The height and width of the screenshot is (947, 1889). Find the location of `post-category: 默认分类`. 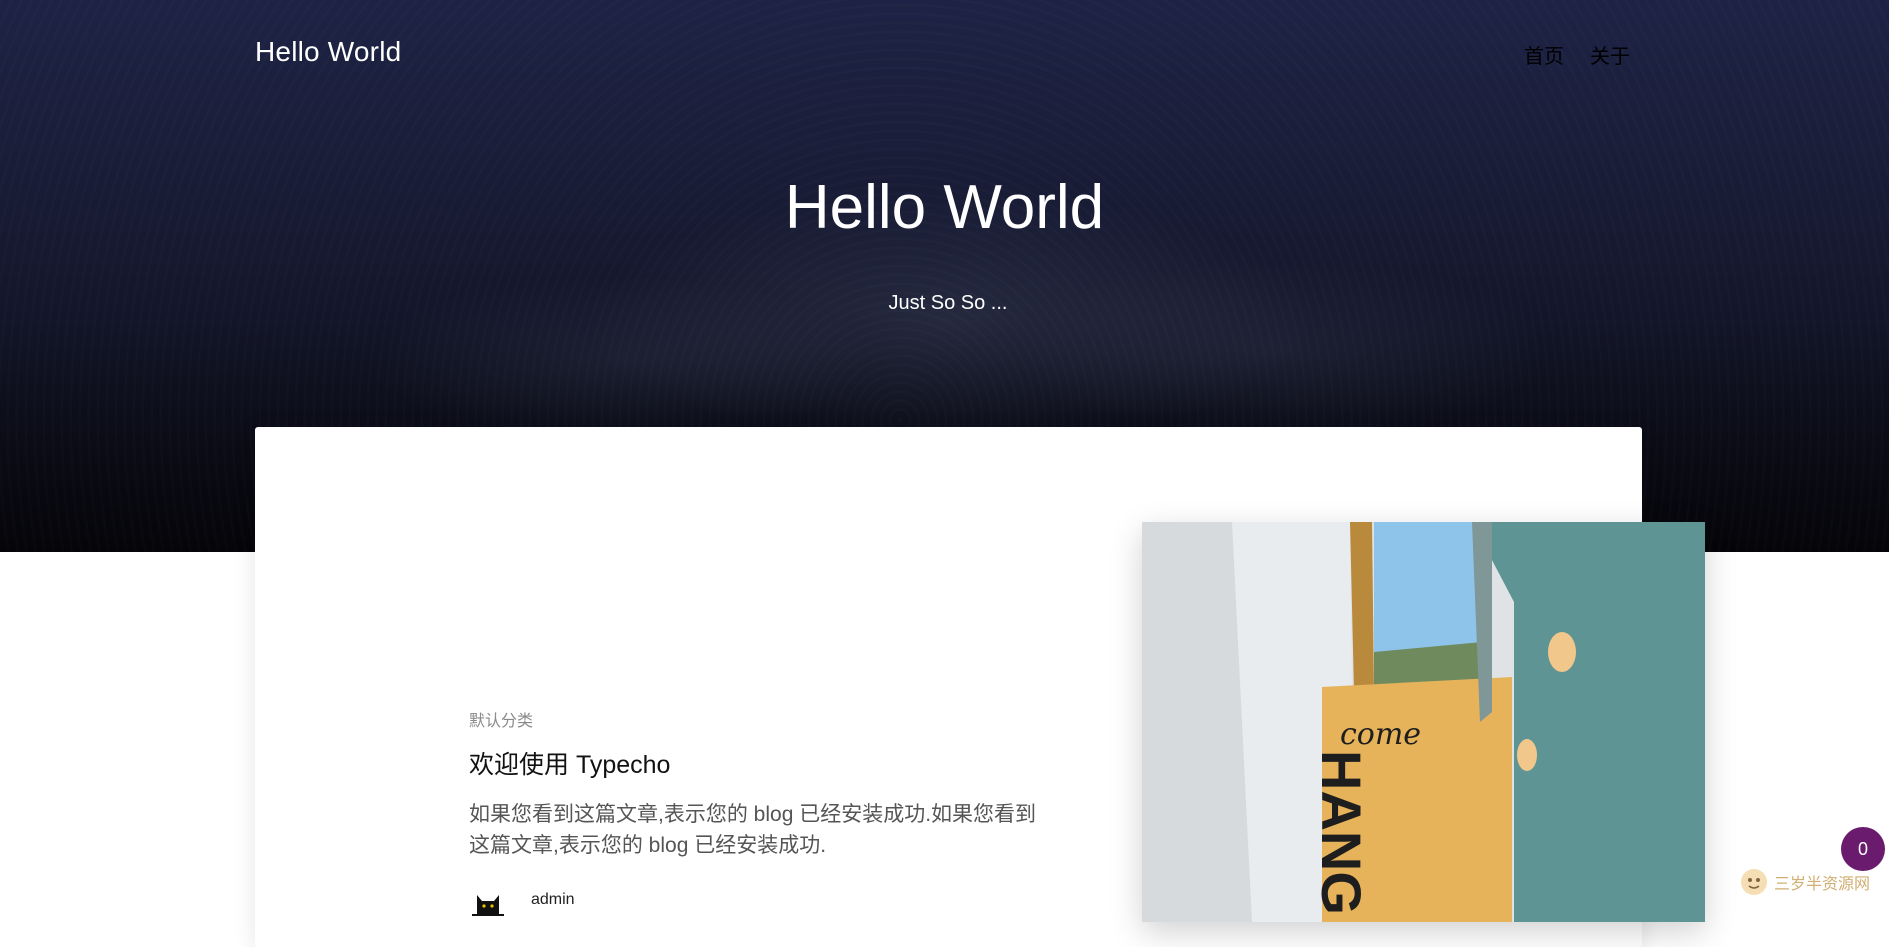

post-category: 默认分类 is located at coordinates (761, 719).